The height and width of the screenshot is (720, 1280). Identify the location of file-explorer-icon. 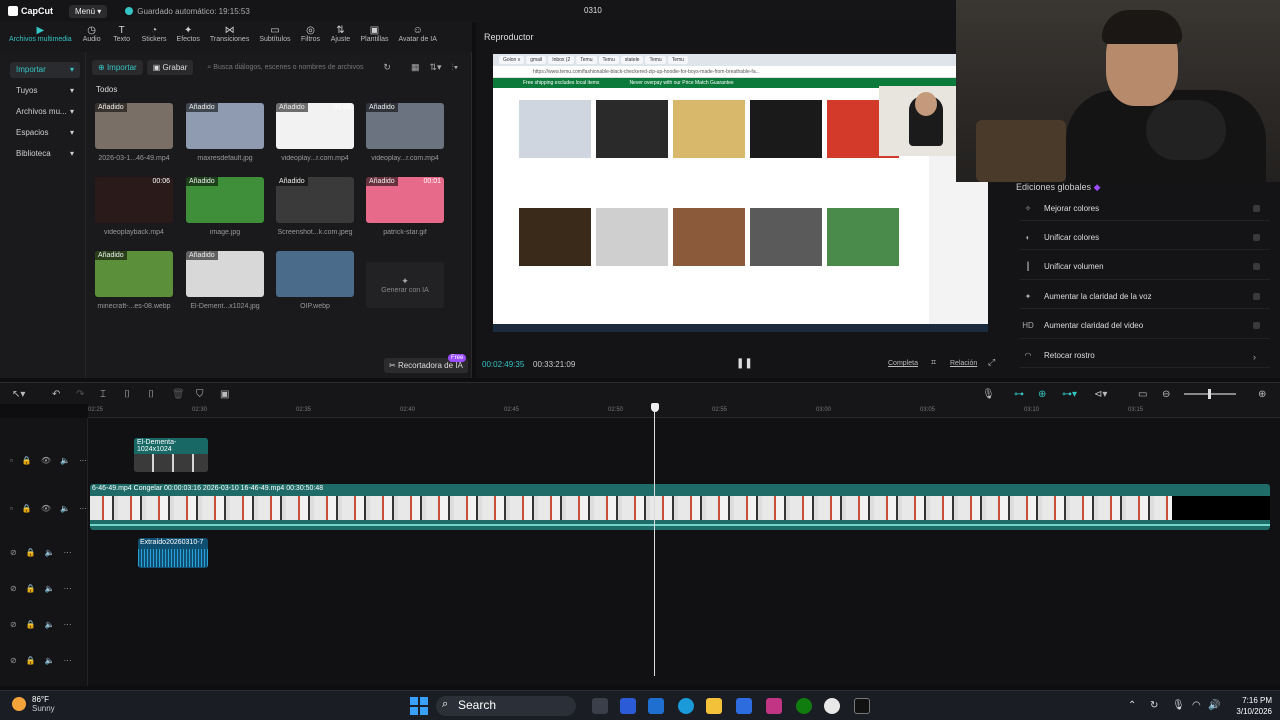
(714, 706).